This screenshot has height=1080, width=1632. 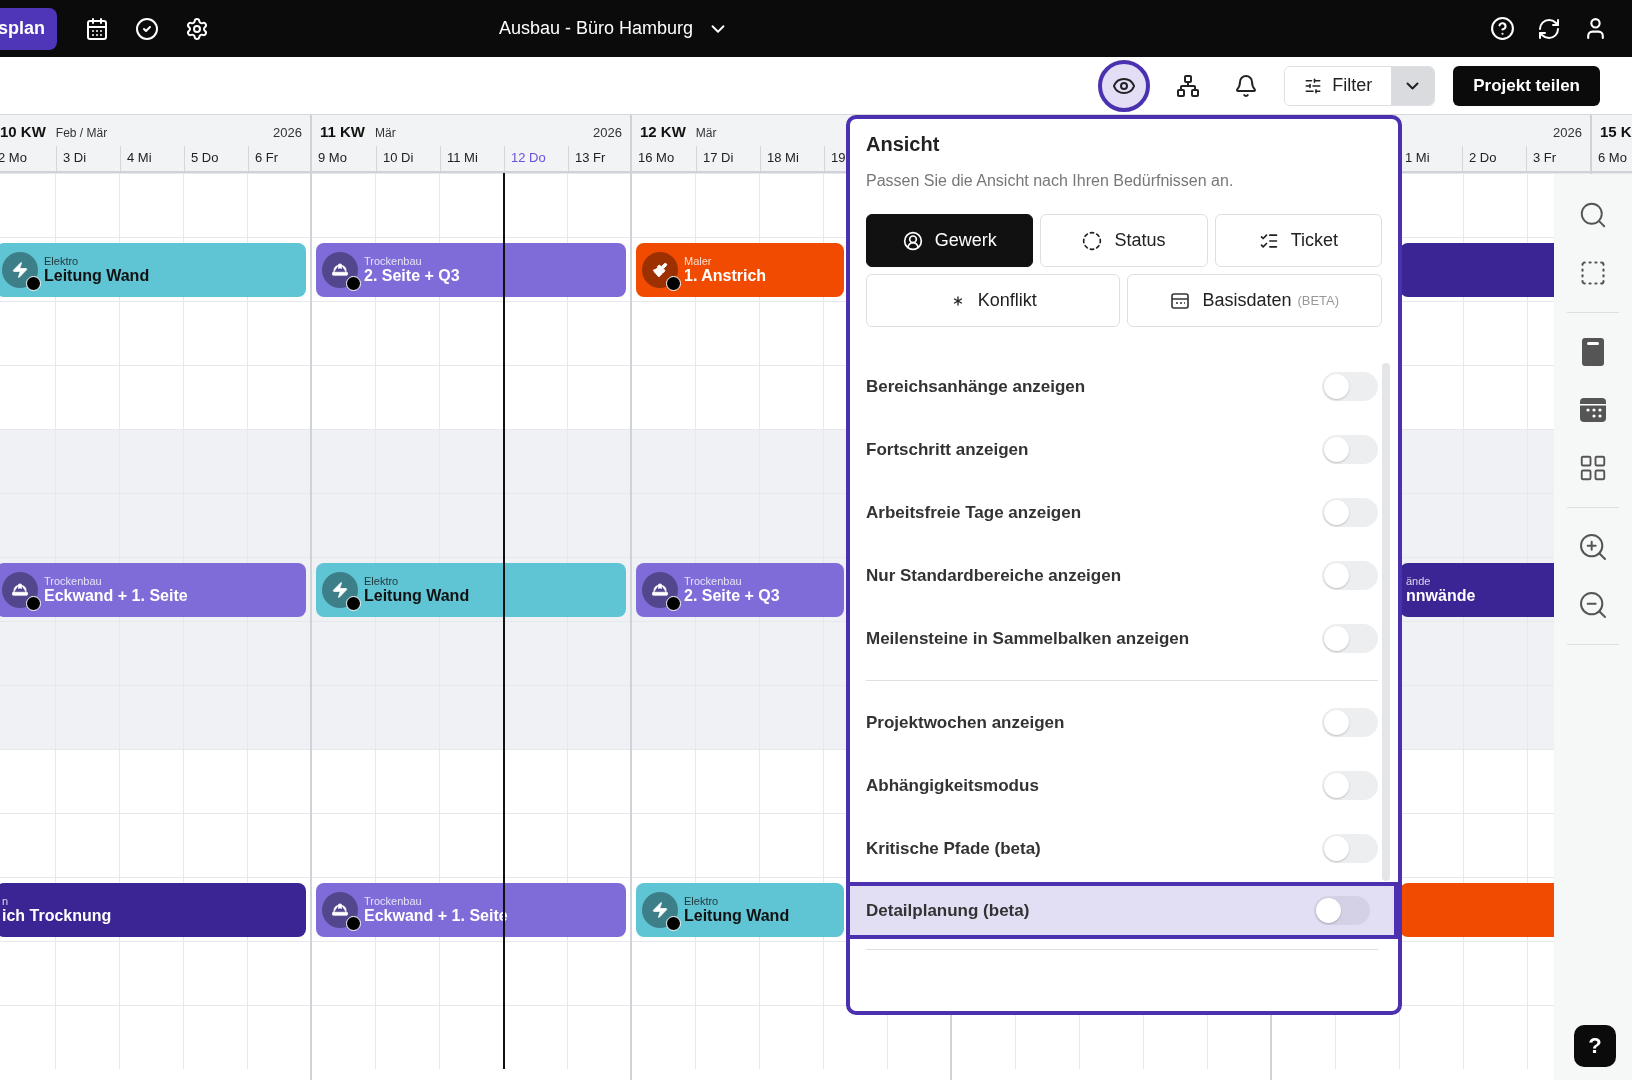 What do you see at coordinates (412, 275) in the screenshot?
I see `task-title: 2. Seite + Q3` at bounding box center [412, 275].